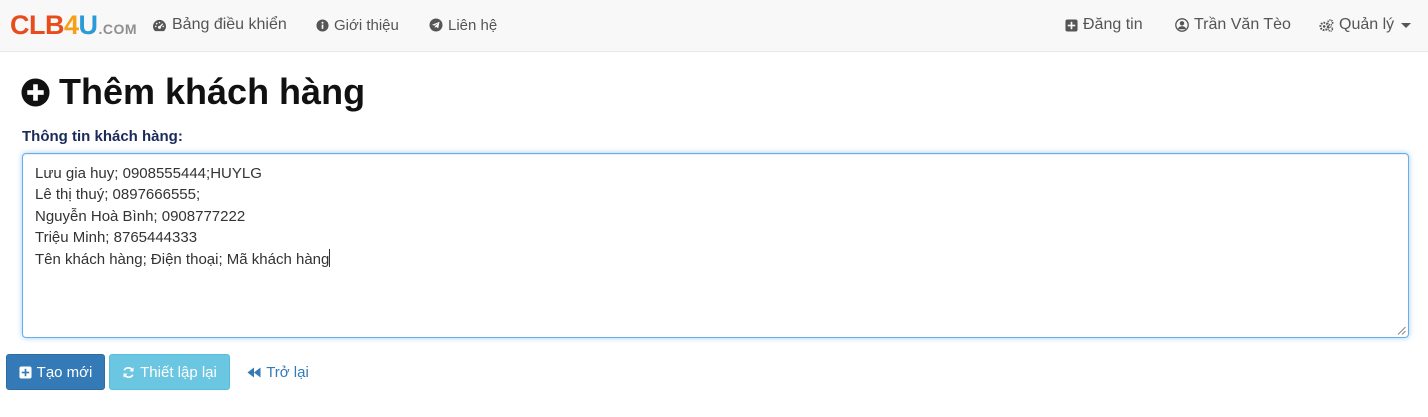 Image resolution: width=1428 pixels, height=417 pixels. I want to click on info-circle-icon, so click(322, 25).